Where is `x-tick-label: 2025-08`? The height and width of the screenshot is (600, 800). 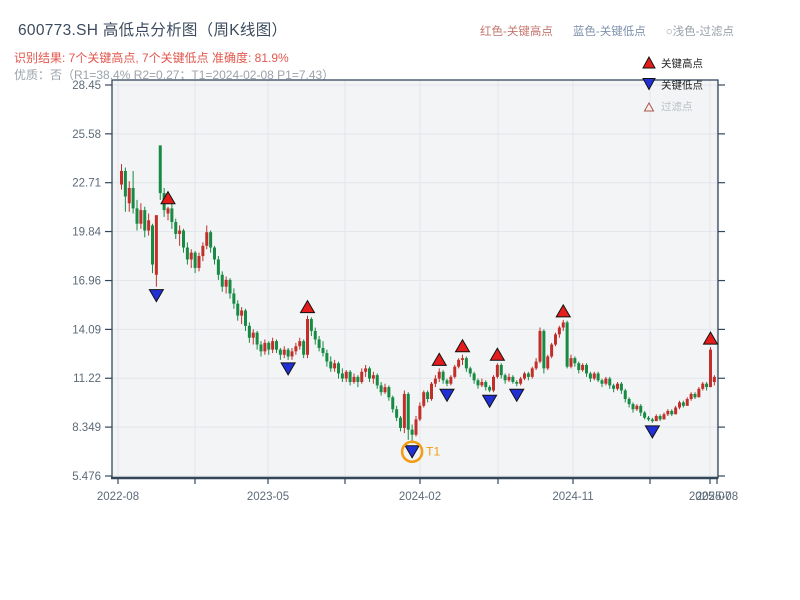 x-tick-label: 2025-08 is located at coordinates (717, 497).